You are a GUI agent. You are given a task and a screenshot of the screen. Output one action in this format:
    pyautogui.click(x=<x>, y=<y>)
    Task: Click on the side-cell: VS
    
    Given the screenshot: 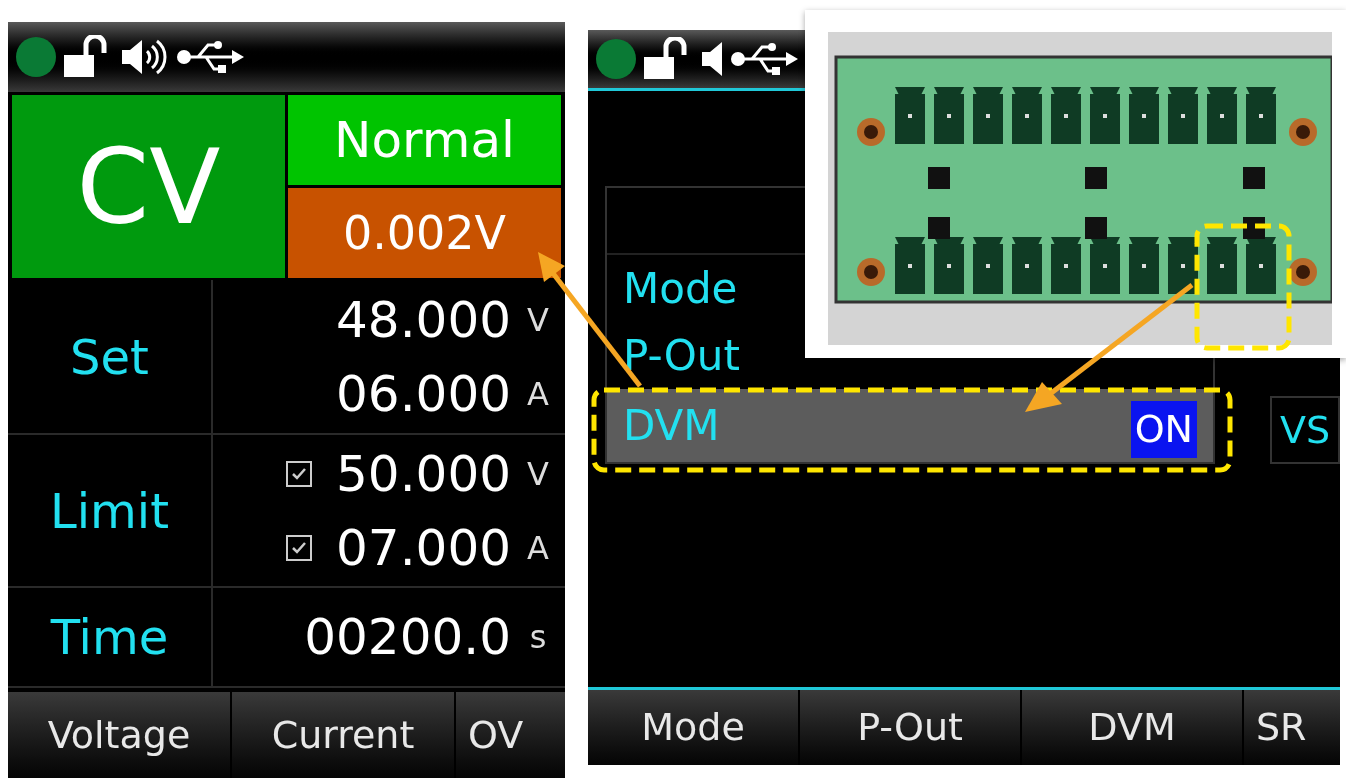 What is the action you would take?
    pyautogui.click(x=1305, y=430)
    